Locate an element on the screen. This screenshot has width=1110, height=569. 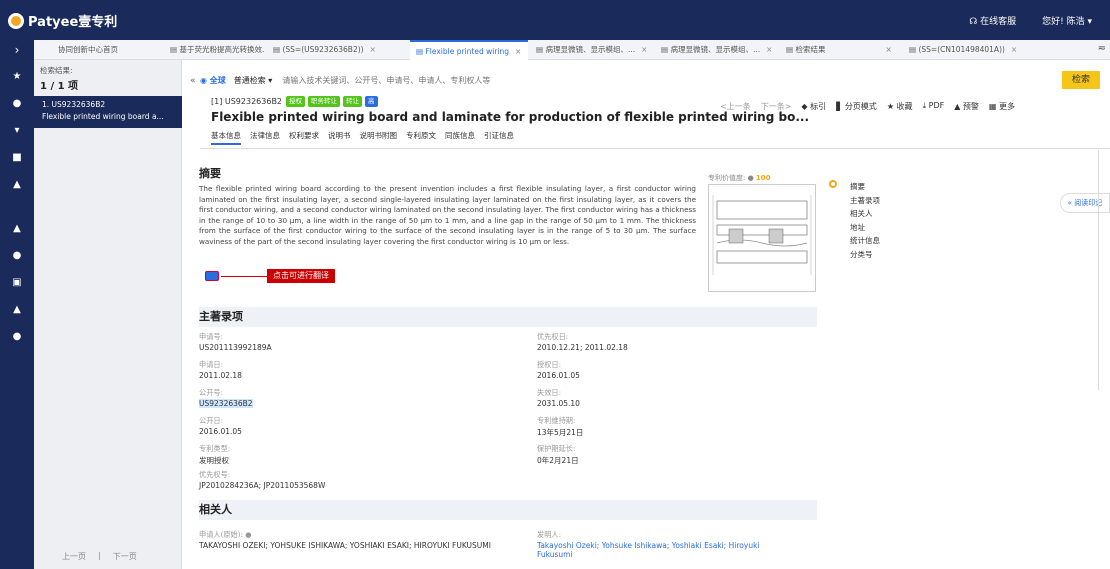
prev-record-button: <上一条 is located at coordinates (735, 106).